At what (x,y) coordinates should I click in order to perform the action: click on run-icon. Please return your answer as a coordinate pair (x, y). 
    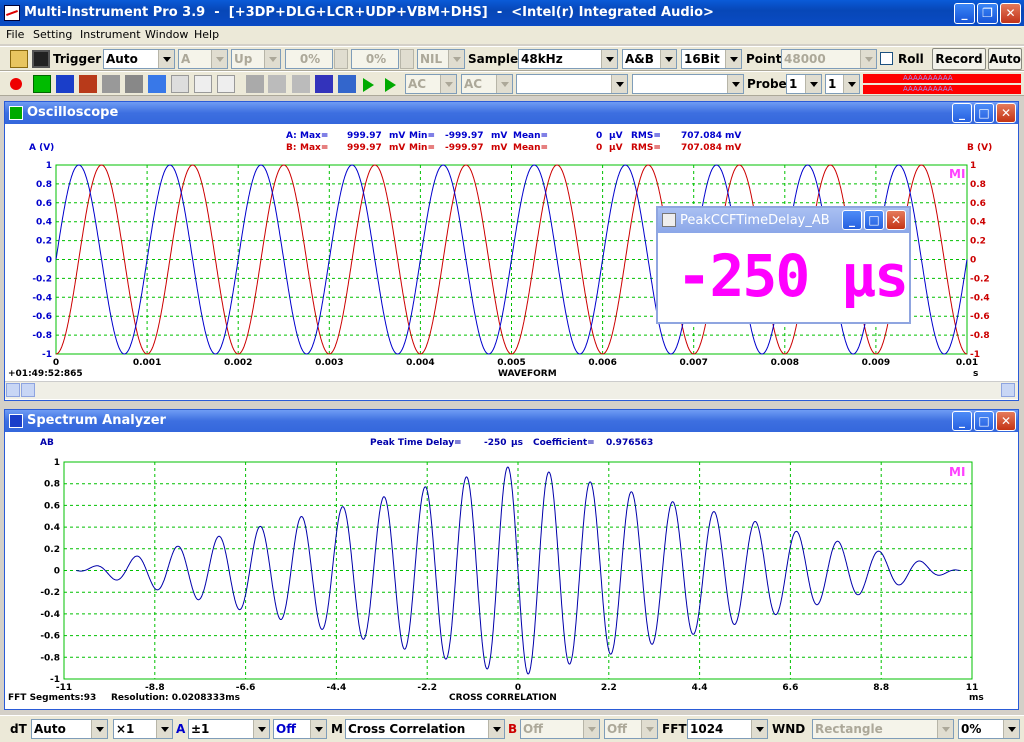
    Looking at the image, I should click on (368, 85).